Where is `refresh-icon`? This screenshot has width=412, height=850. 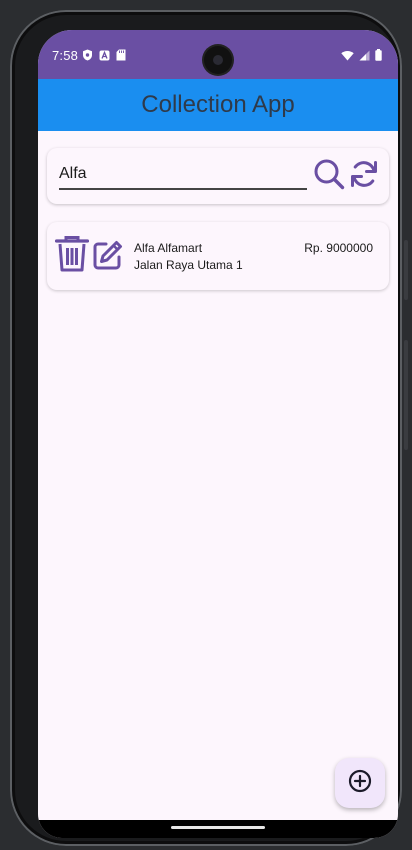
refresh-icon is located at coordinates (364, 176).